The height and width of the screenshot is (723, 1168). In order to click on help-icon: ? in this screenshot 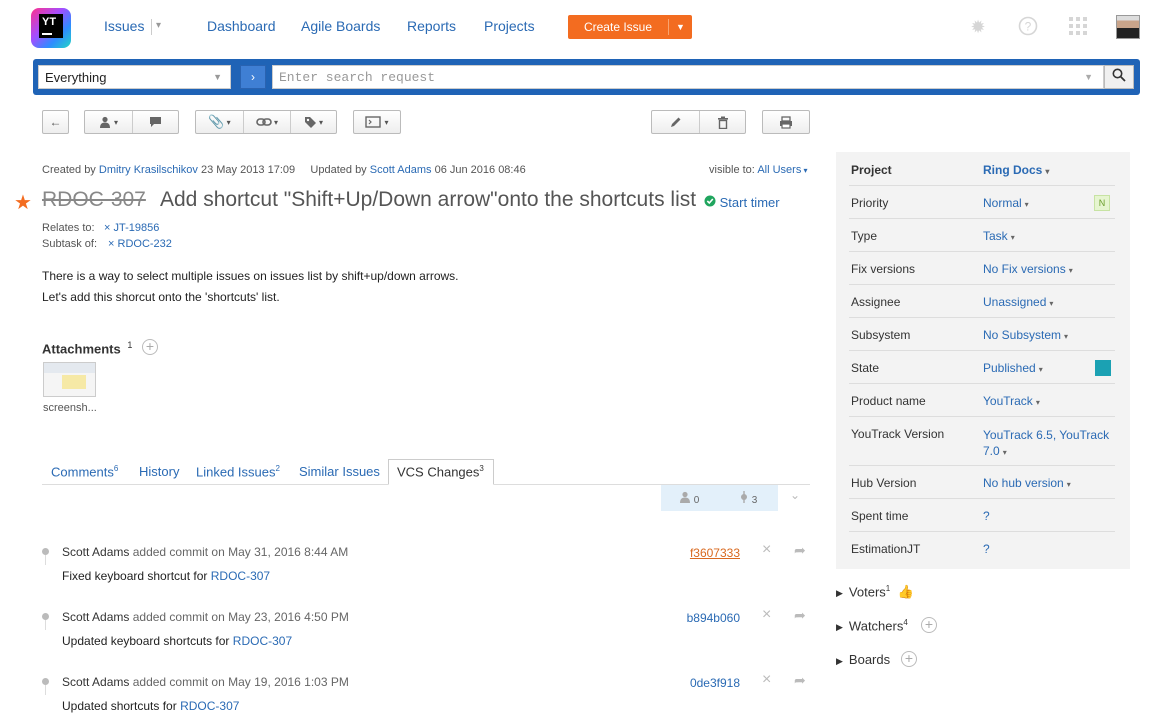, I will do `click(1028, 27)`.